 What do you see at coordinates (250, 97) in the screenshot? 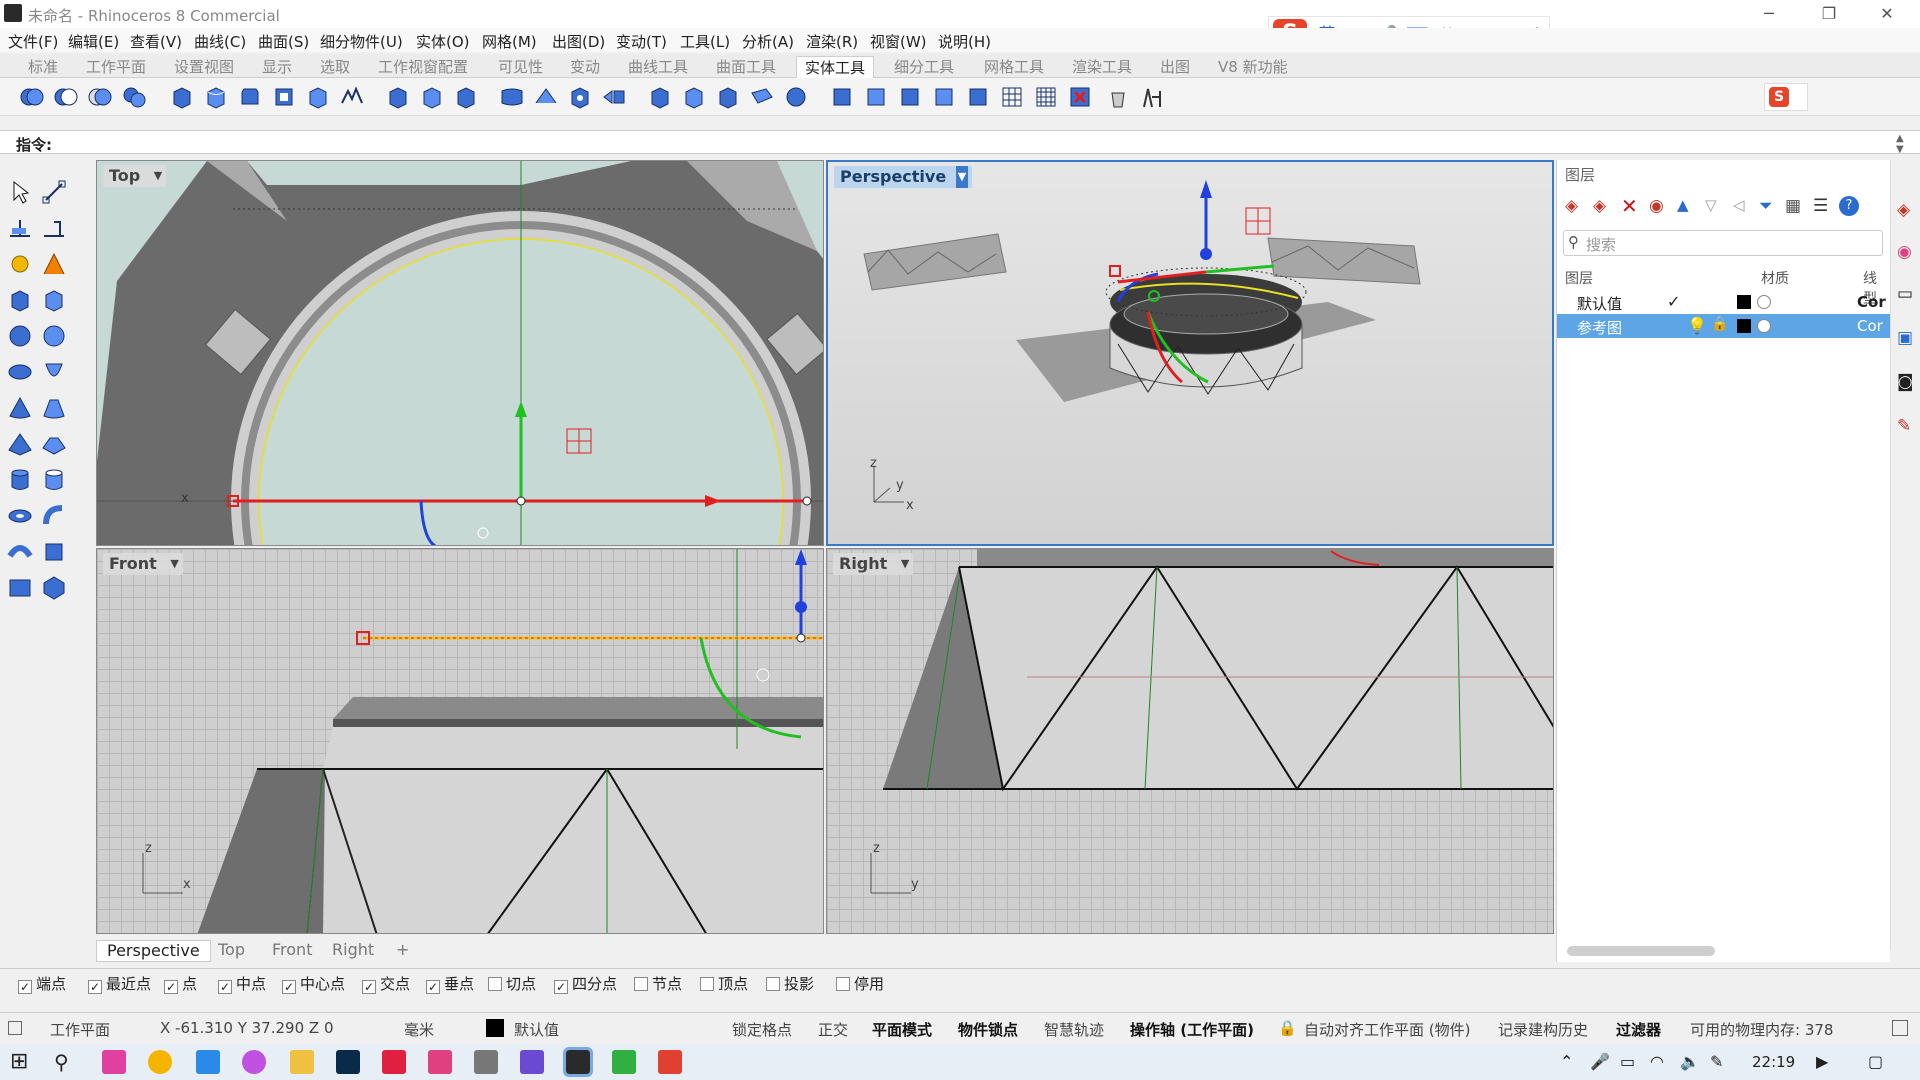
I see `chamfer-edge-icon` at bounding box center [250, 97].